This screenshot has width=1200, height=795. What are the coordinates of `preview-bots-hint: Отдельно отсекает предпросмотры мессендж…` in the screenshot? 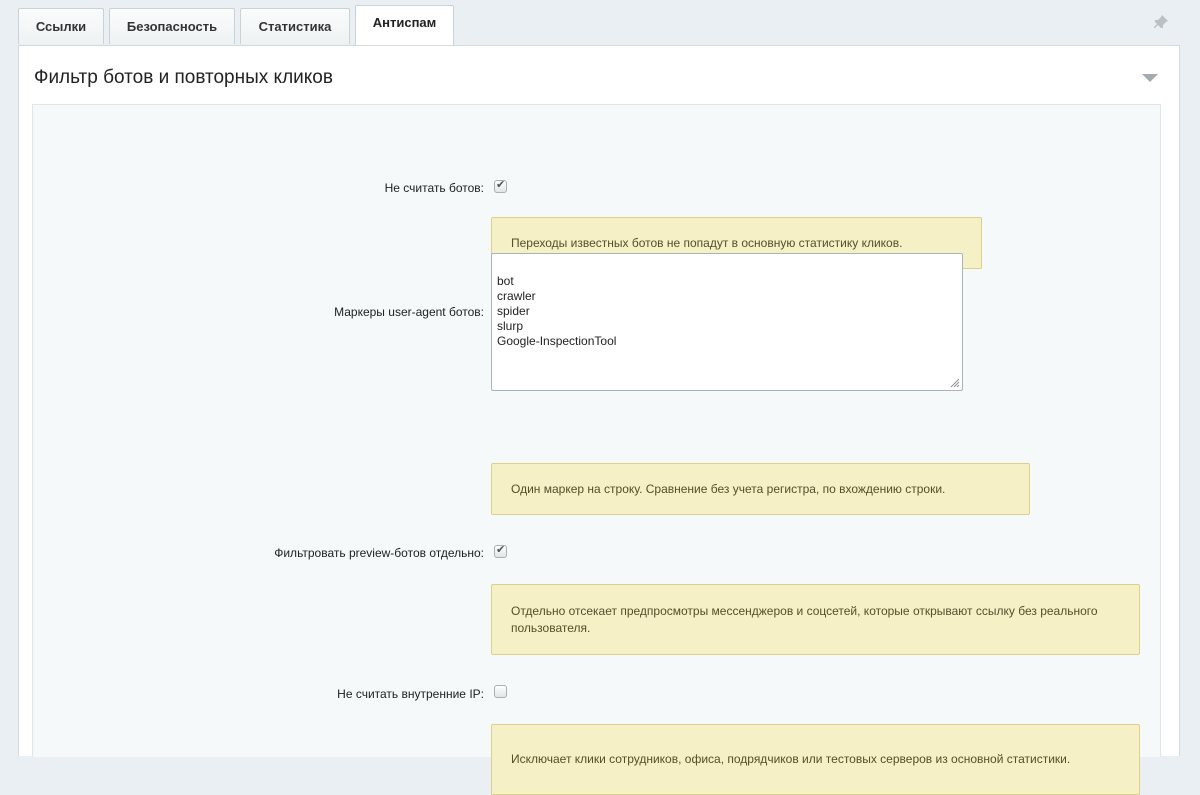 It's located at (815, 619).